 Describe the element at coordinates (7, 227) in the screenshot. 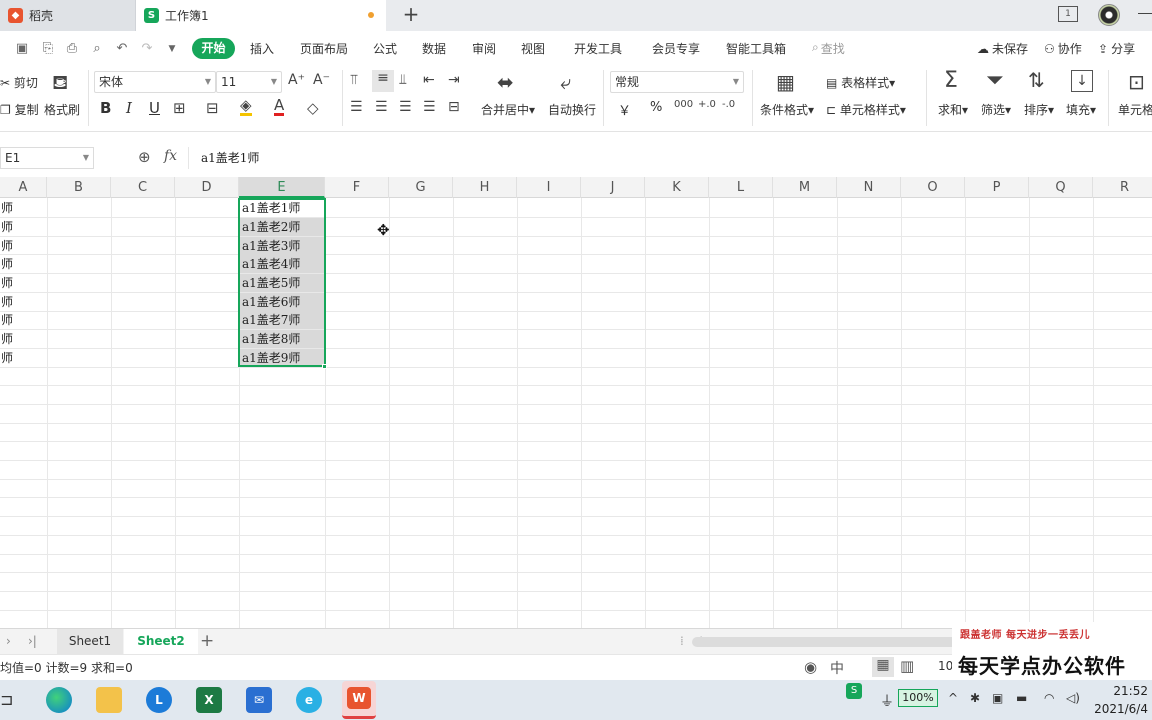

I see `cell-a2: 师` at that location.